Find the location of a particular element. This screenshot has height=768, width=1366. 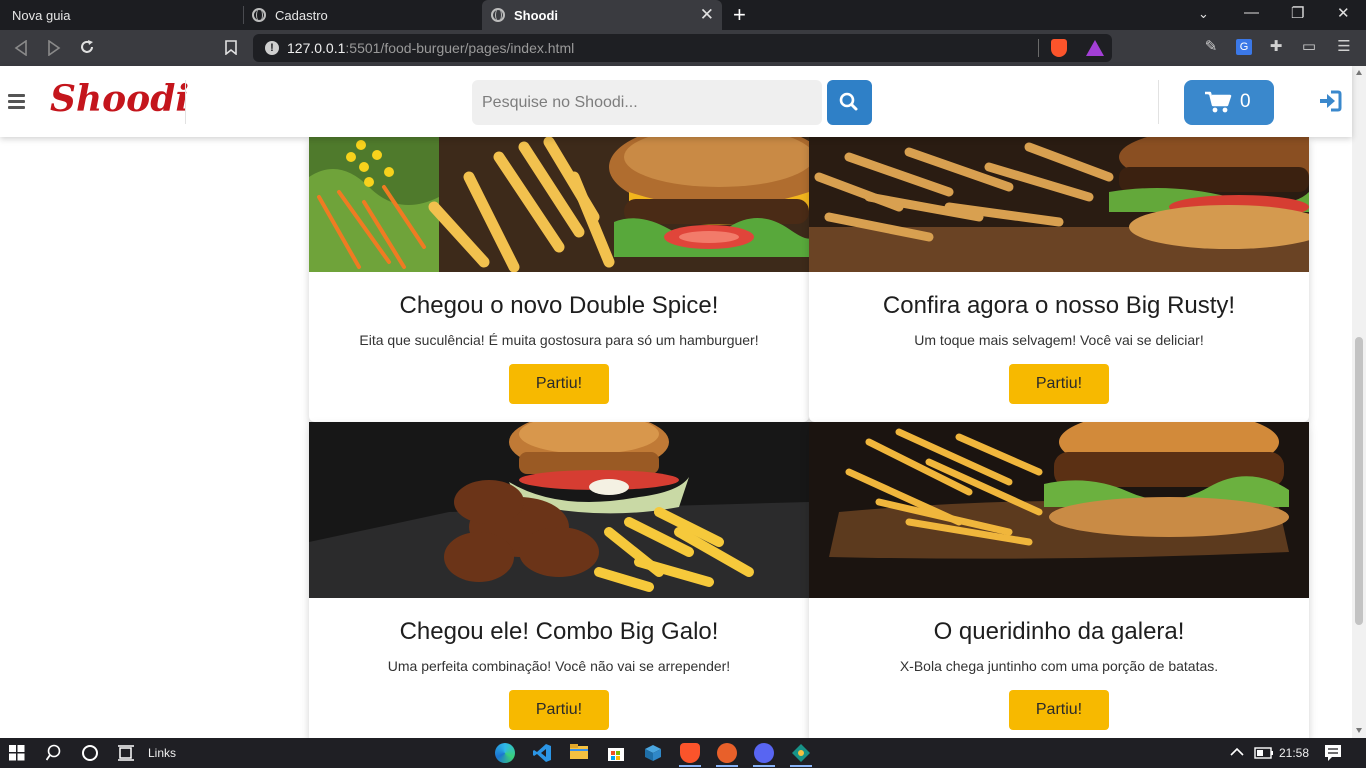

menu-icon: ☰ is located at coordinates (1344, 47).